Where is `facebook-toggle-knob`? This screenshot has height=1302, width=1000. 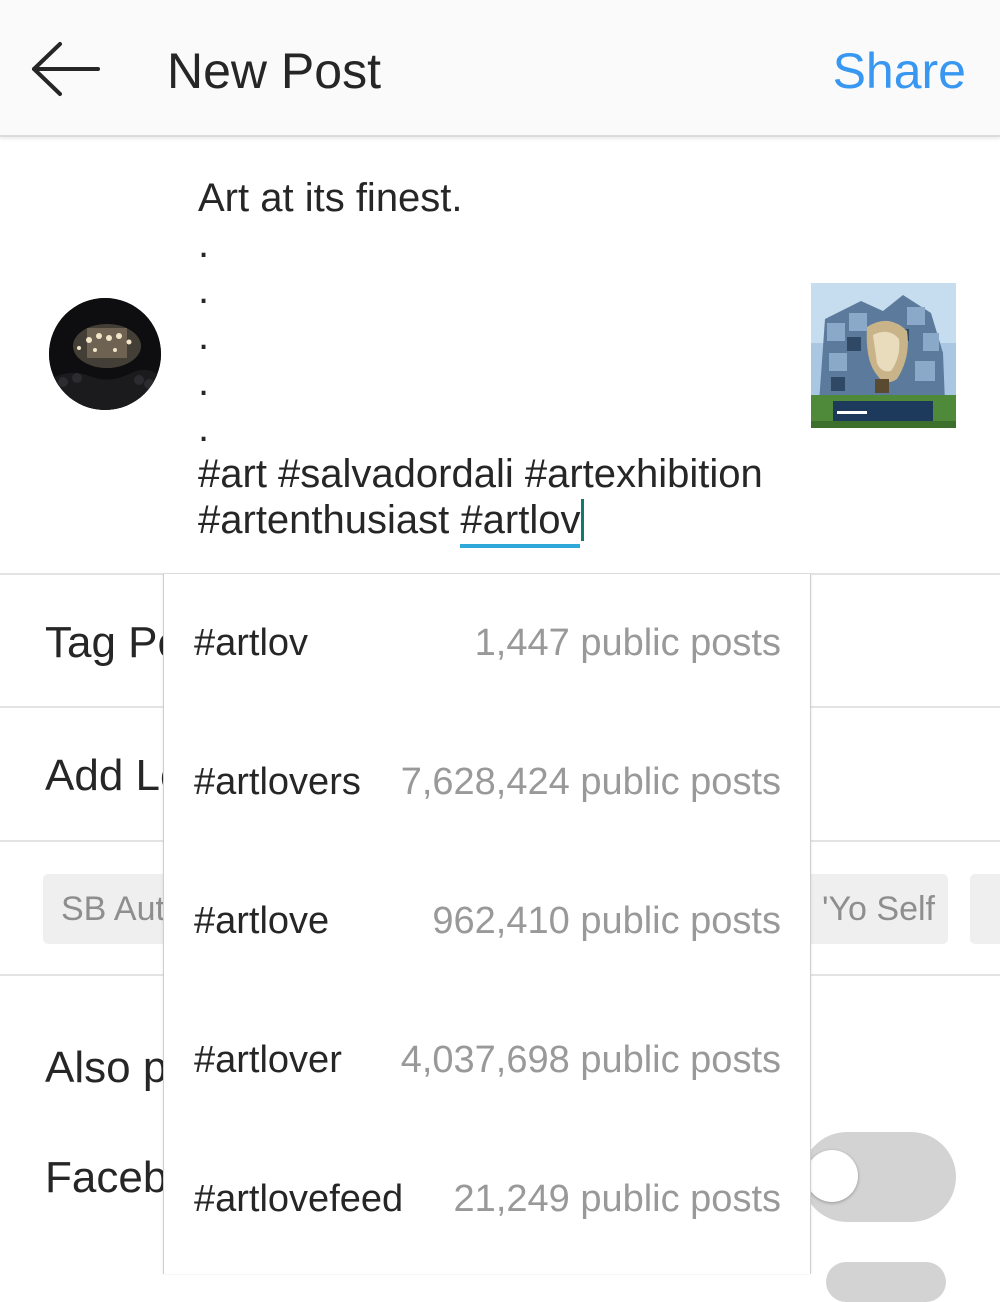 facebook-toggle-knob is located at coordinates (832, 1176).